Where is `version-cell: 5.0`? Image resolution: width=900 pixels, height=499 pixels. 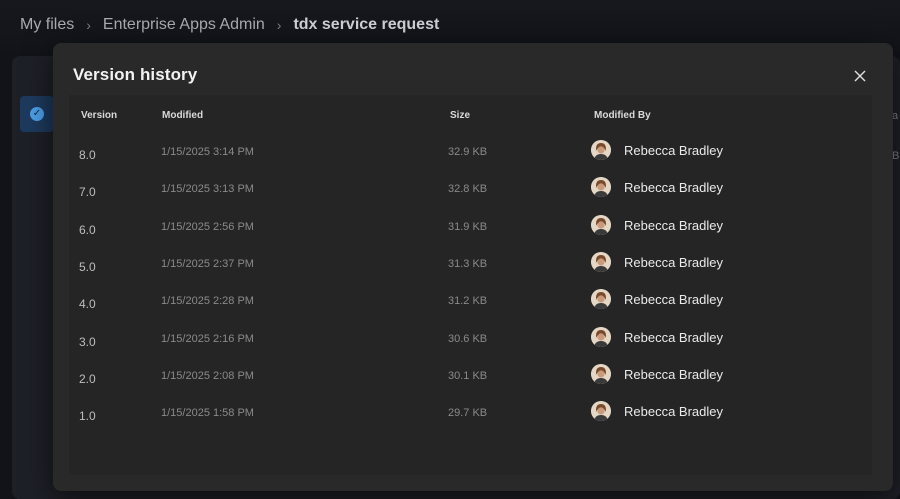
version-cell: 5.0 is located at coordinates (87, 267).